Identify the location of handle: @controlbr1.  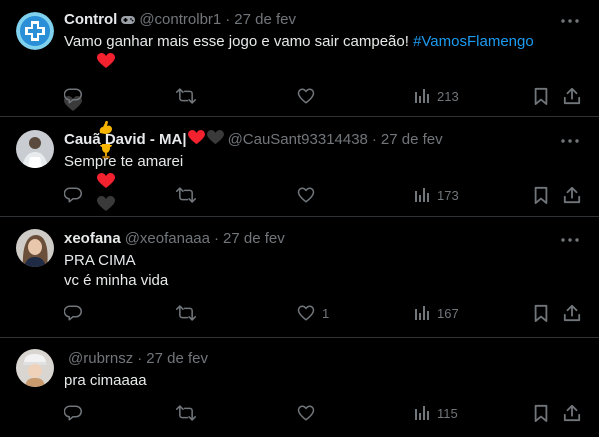
(180, 20).